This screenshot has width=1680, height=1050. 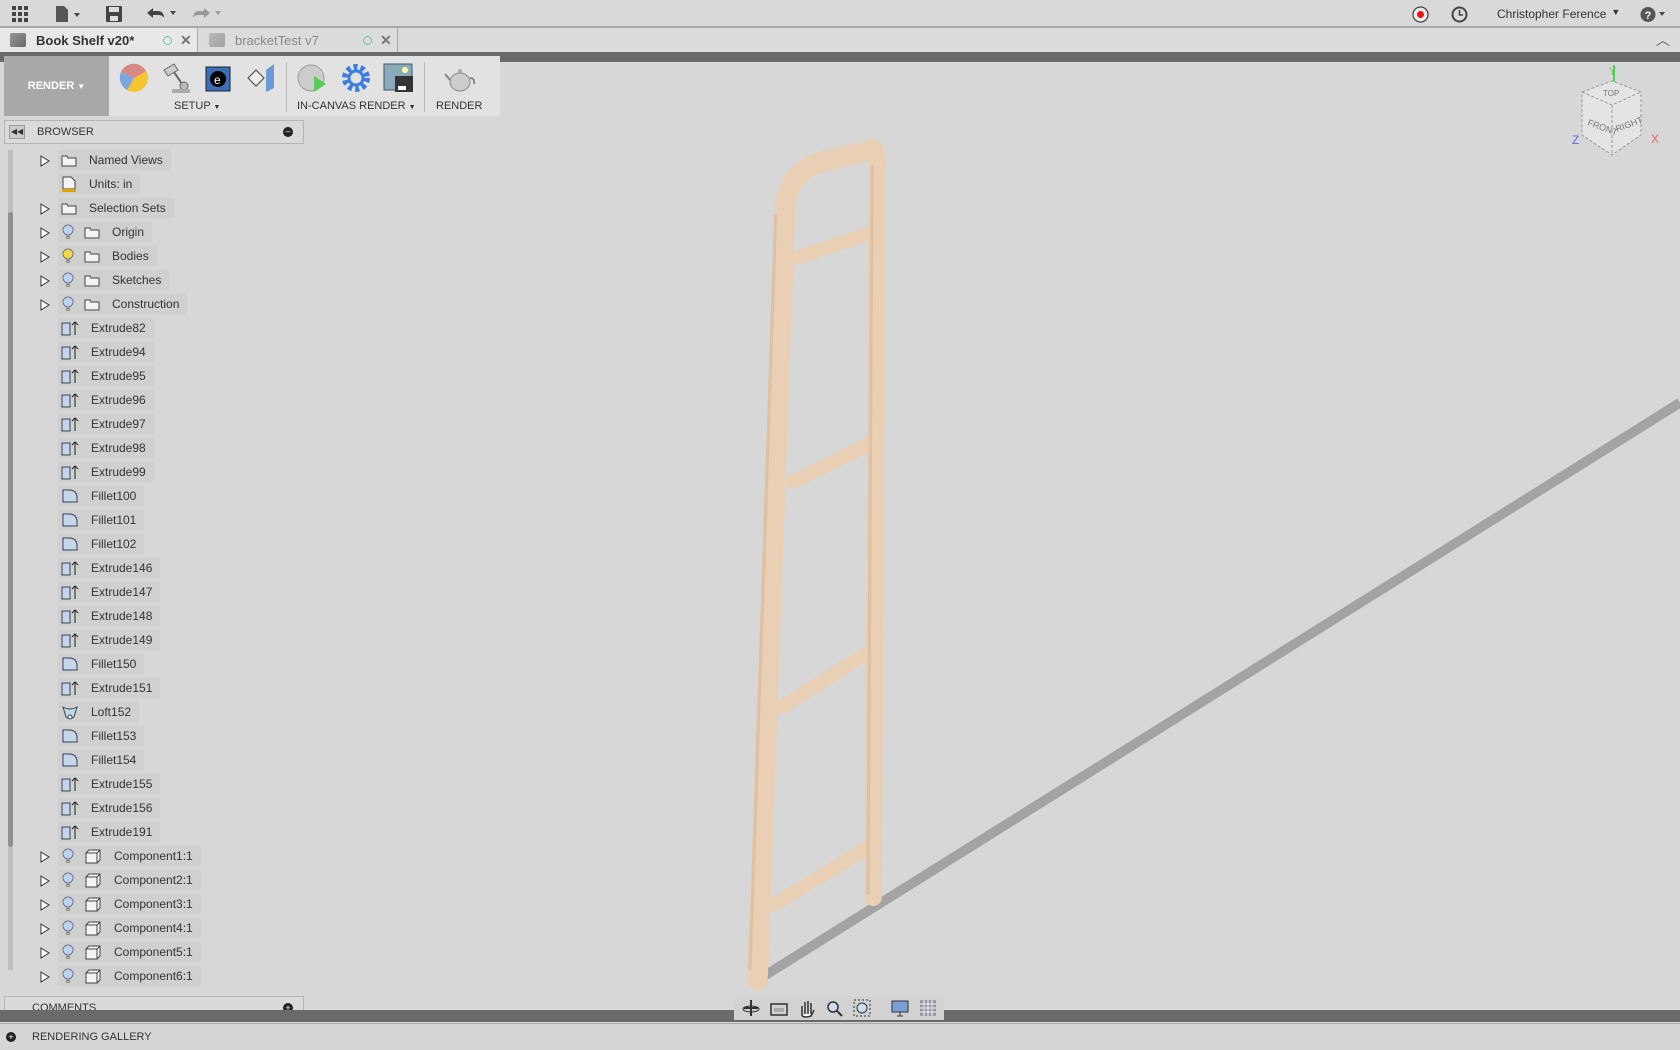 What do you see at coordinates (106, 472) in the screenshot?
I see `browser-item-extrude99: Extrude99` at bounding box center [106, 472].